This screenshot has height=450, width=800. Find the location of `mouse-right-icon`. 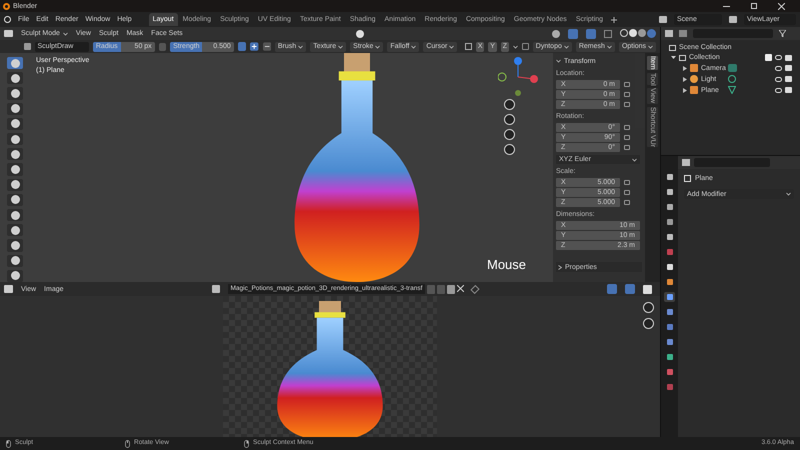

mouse-right-icon is located at coordinates (246, 444).